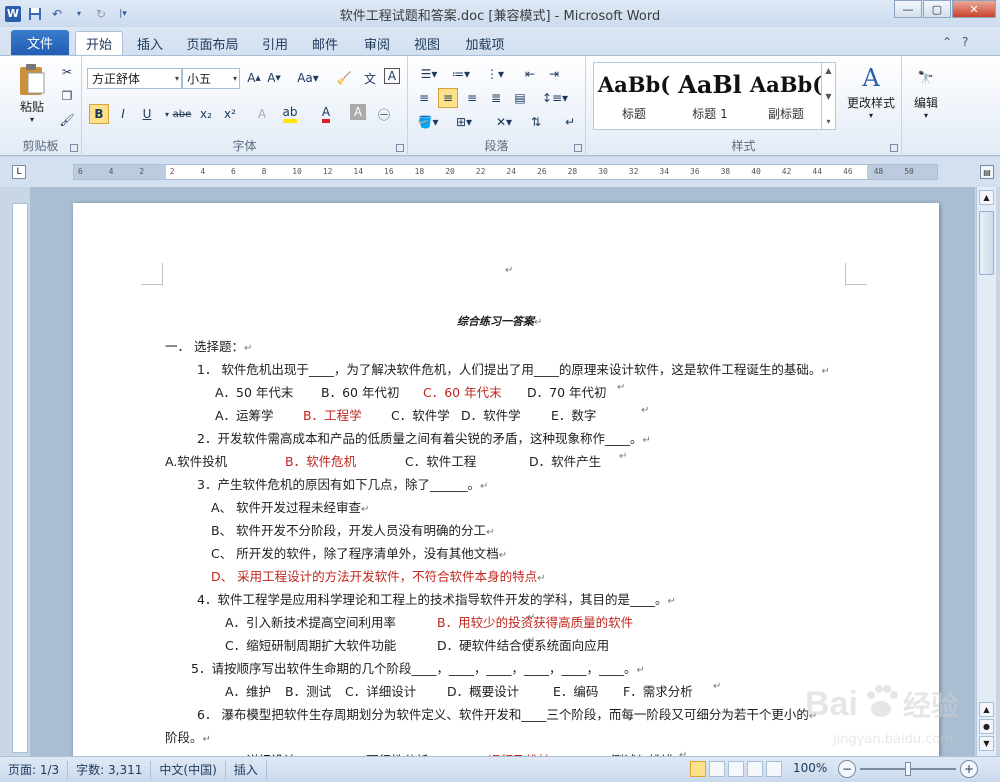 The height and width of the screenshot is (782, 1000). Describe the element at coordinates (188, 769) in the screenshot. I see `language-indicator: 中文(中国)` at that location.